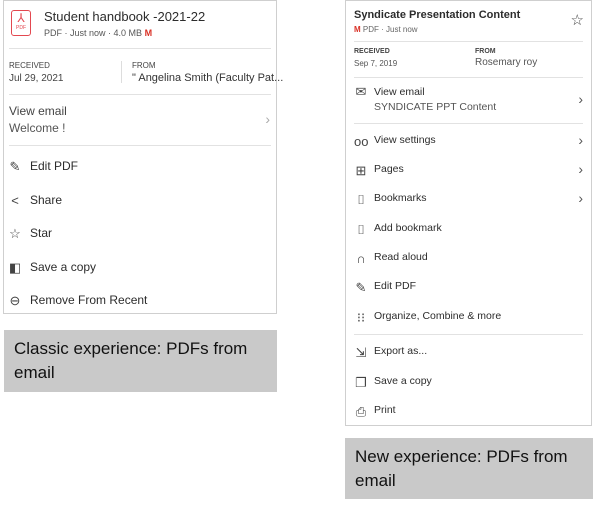 The height and width of the screenshot is (509, 593). I want to click on menu-item-label: Share, so click(46, 200).